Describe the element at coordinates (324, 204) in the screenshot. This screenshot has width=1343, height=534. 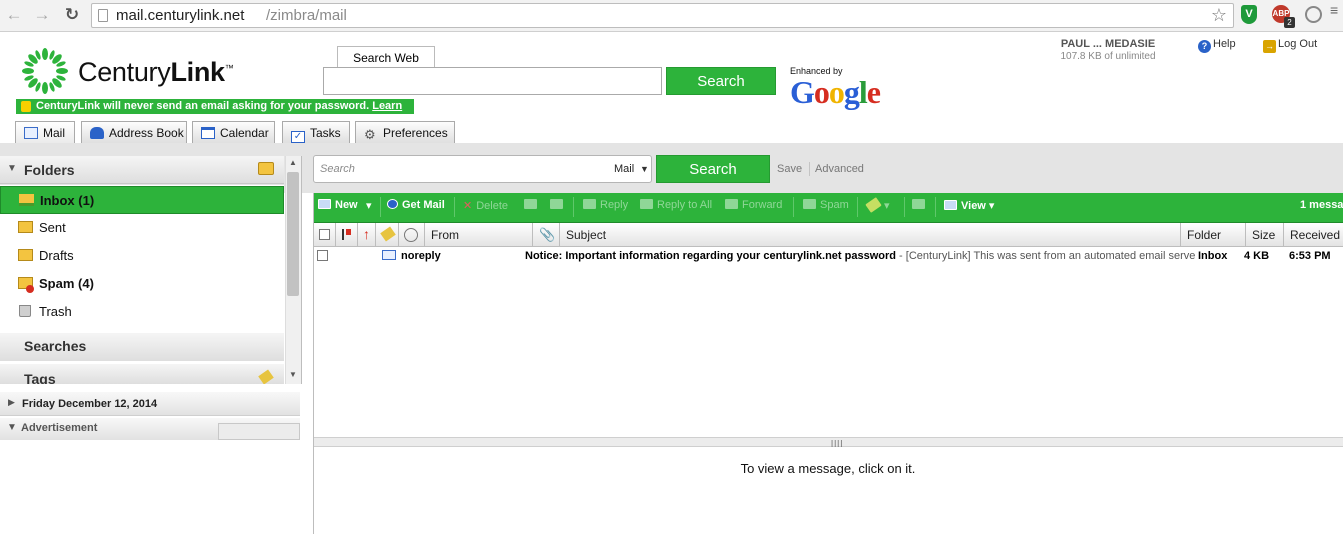
I see `new-message-icon` at that location.